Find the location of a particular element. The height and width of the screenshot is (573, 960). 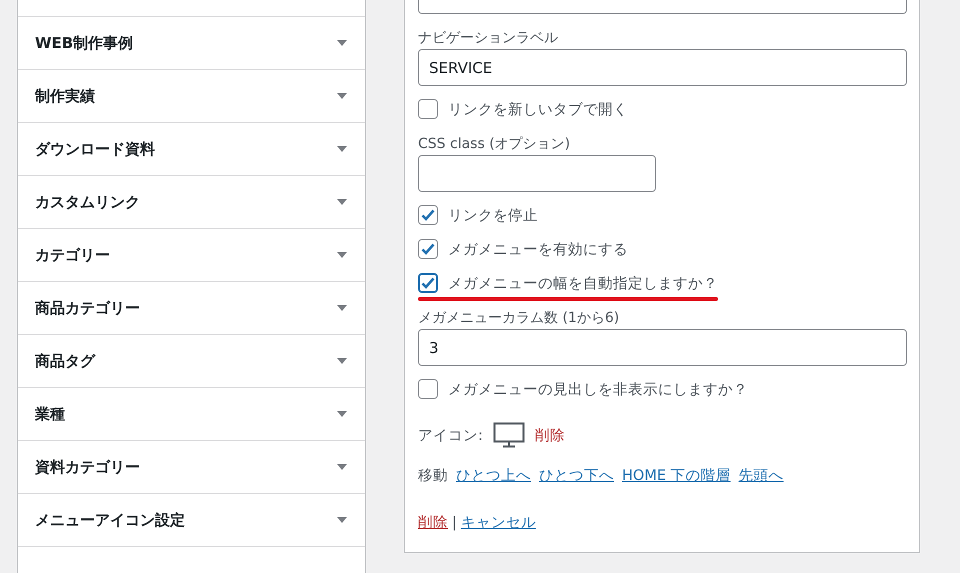

accordion-section: ダウンロード資料 is located at coordinates (191, 149).